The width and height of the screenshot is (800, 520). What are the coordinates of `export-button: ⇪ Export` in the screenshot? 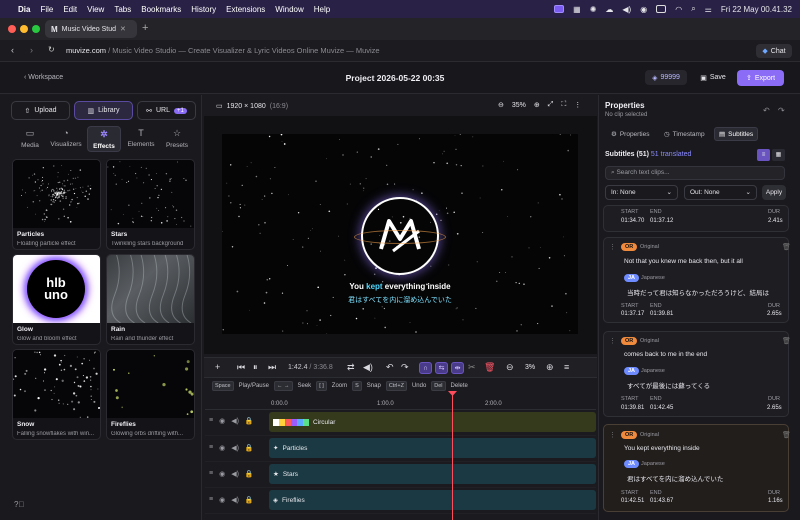 It's located at (760, 78).